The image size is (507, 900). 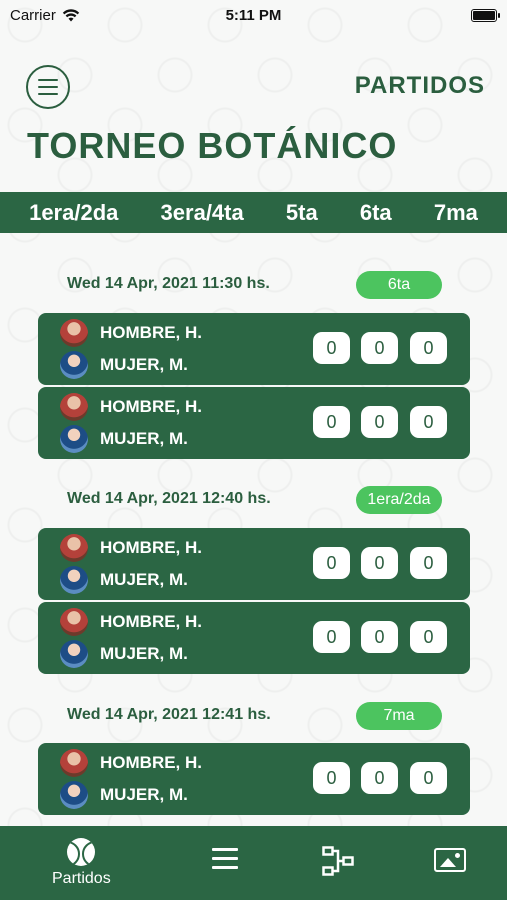 What do you see at coordinates (253, 15) in the screenshot?
I see `status-bar: Carrier 5:11 PM` at bounding box center [253, 15].